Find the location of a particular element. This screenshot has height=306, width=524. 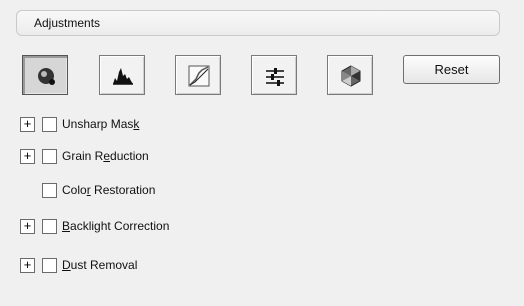

color-balance-button is located at coordinates (274, 75).